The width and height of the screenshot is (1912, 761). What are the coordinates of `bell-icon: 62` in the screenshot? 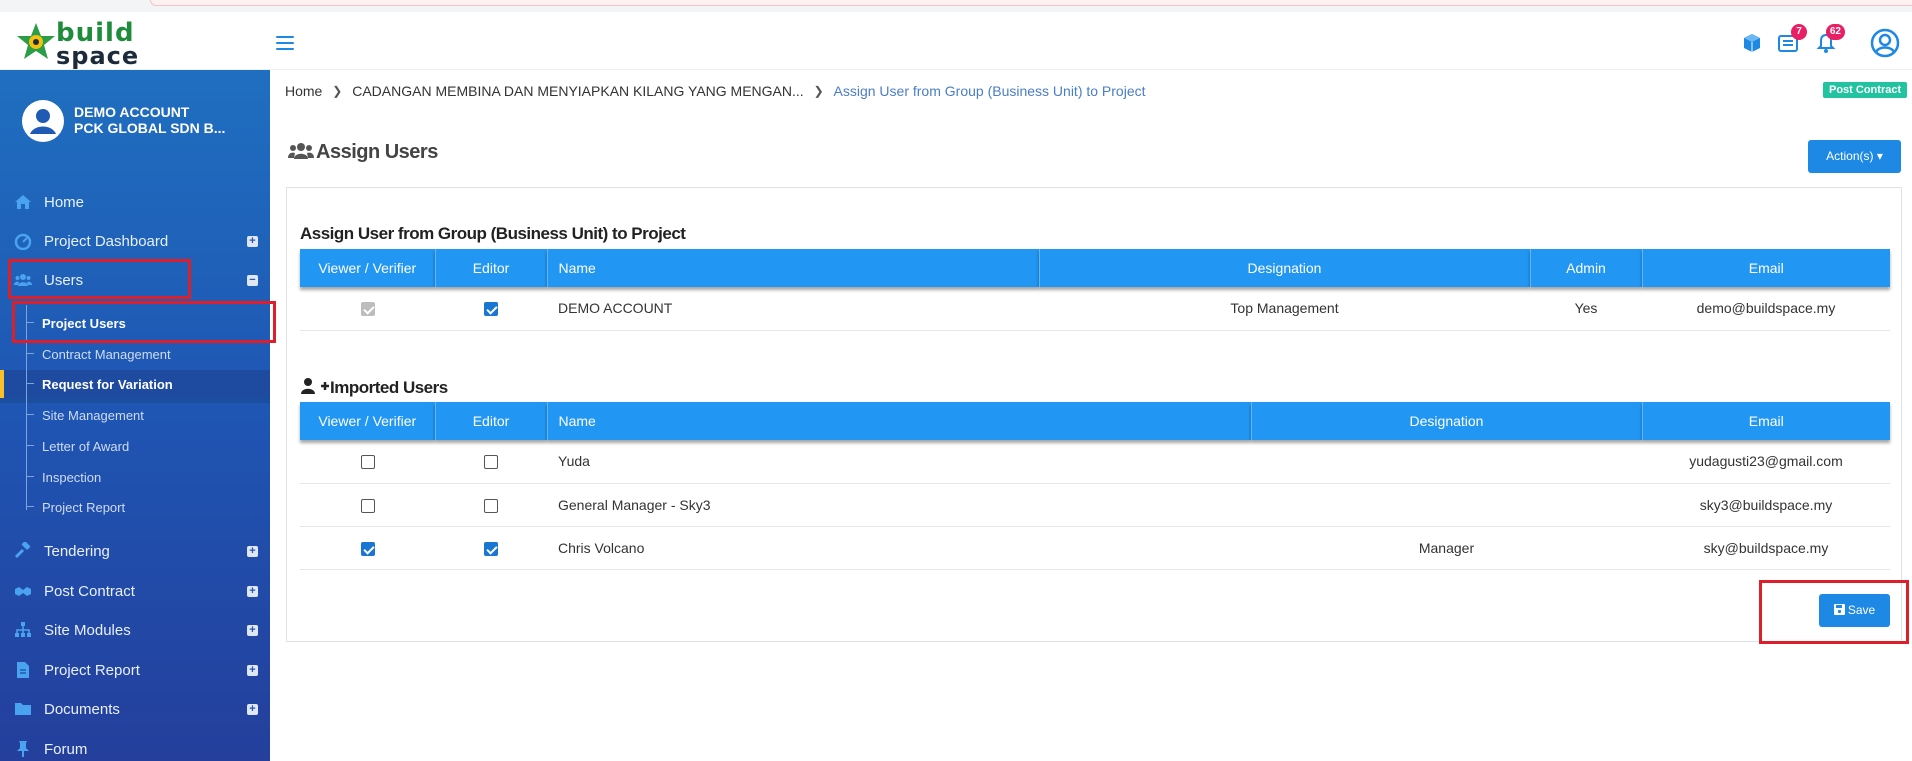 It's located at (1830, 39).